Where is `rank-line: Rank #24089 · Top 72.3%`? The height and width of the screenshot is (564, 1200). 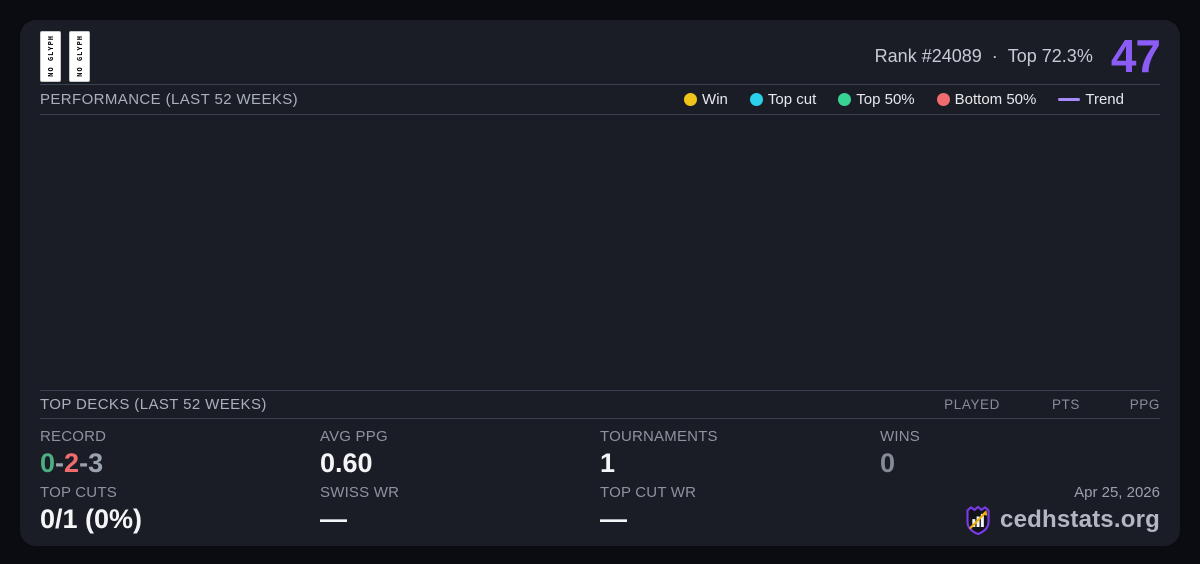 rank-line: Rank #24089 · Top 72.3% is located at coordinates (984, 56).